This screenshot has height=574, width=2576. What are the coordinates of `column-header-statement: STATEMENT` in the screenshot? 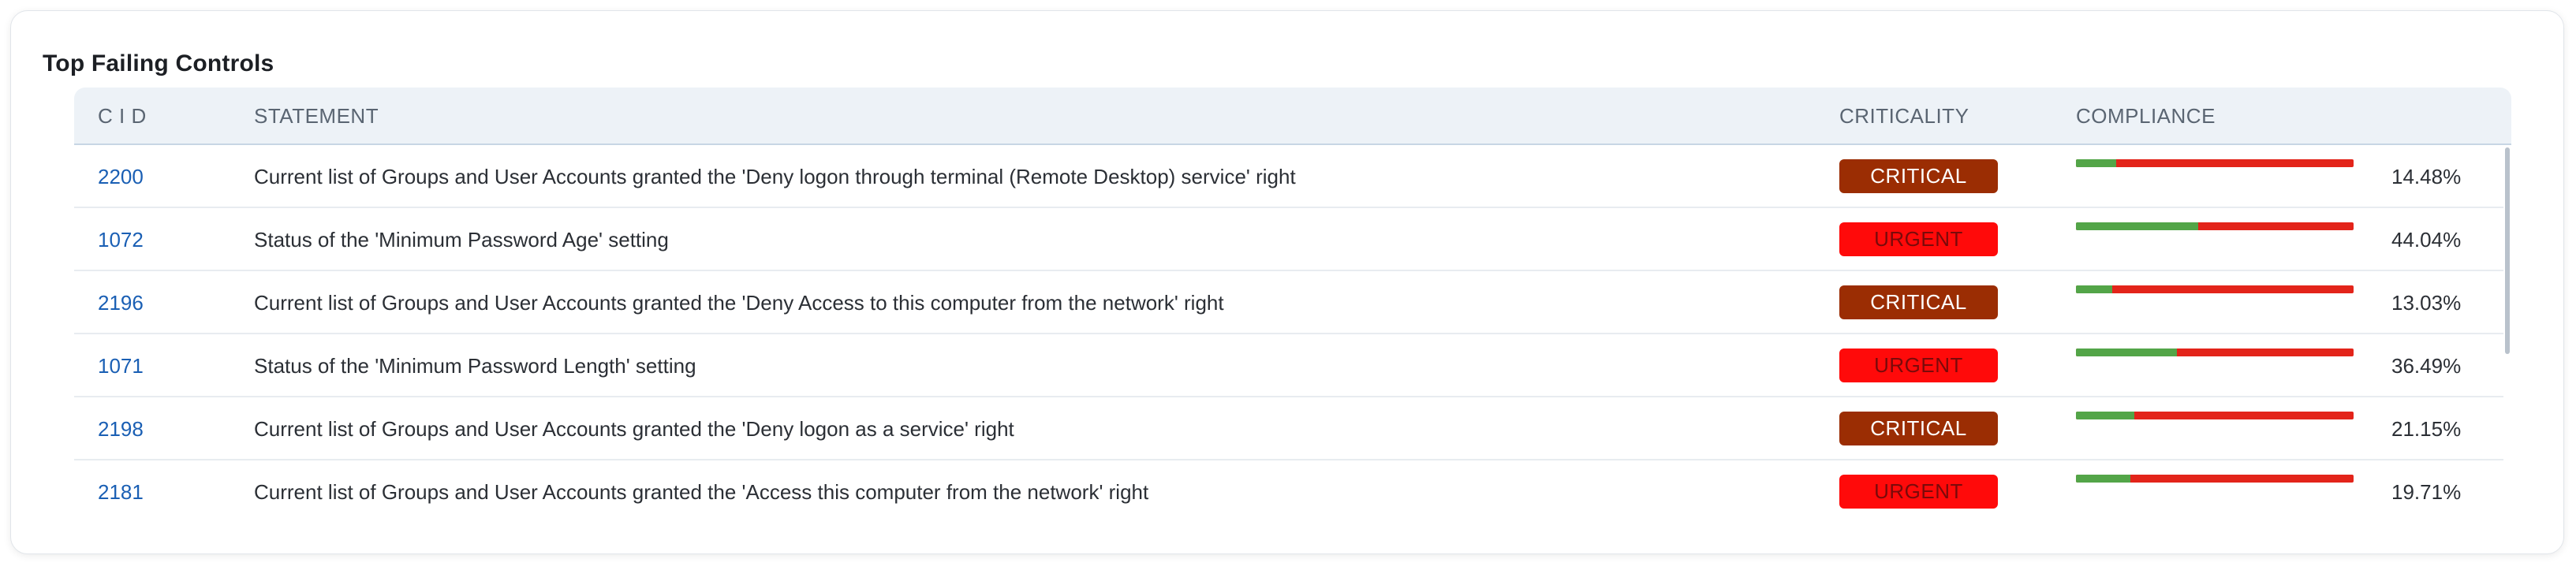 It's located at (316, 116).